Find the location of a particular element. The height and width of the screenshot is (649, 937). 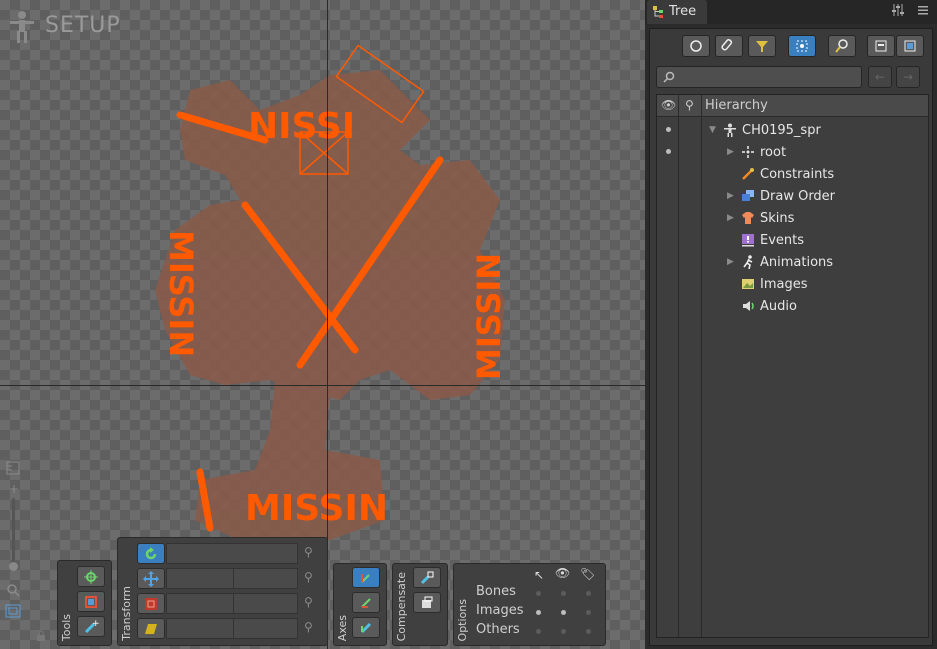

translate-value-field is located at coordinates (232, 578).